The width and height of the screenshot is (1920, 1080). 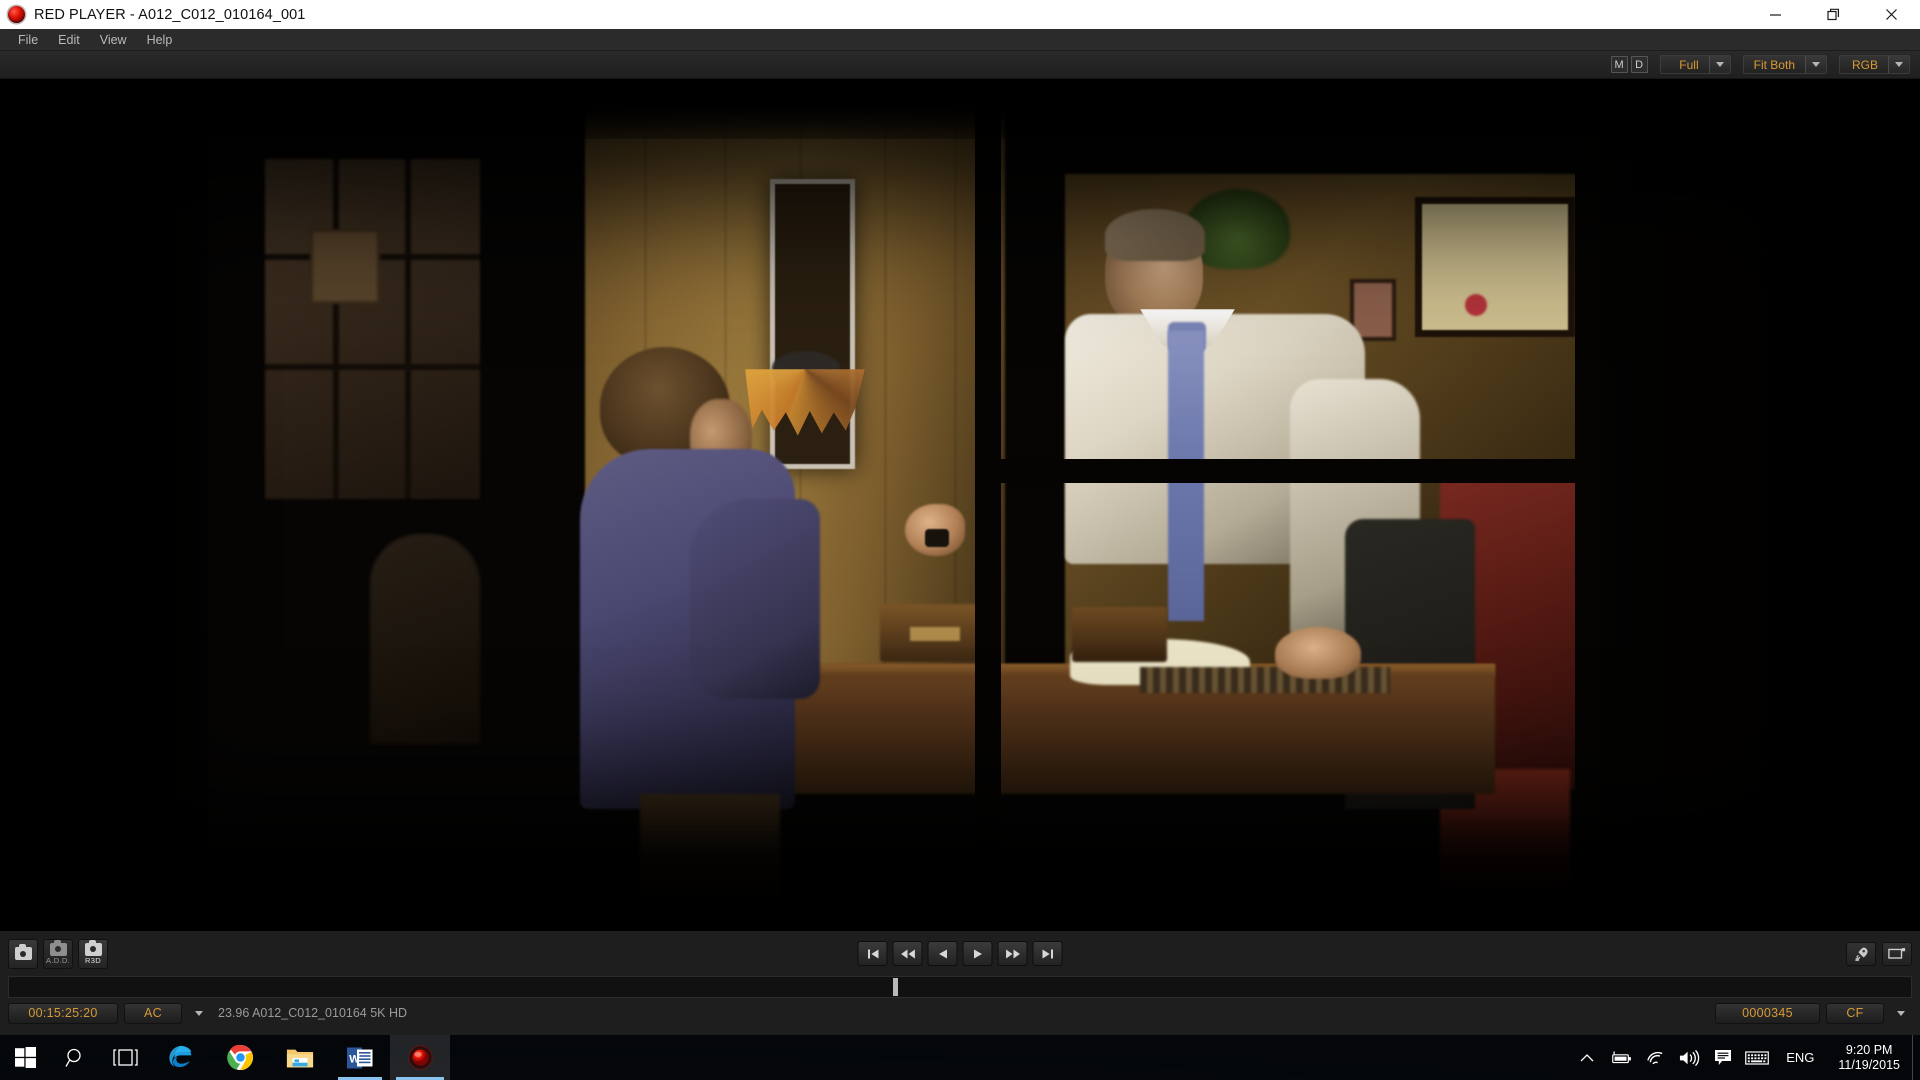 I want to click on snapshot-add-label: A.D.D., so click(x=58, y=960).